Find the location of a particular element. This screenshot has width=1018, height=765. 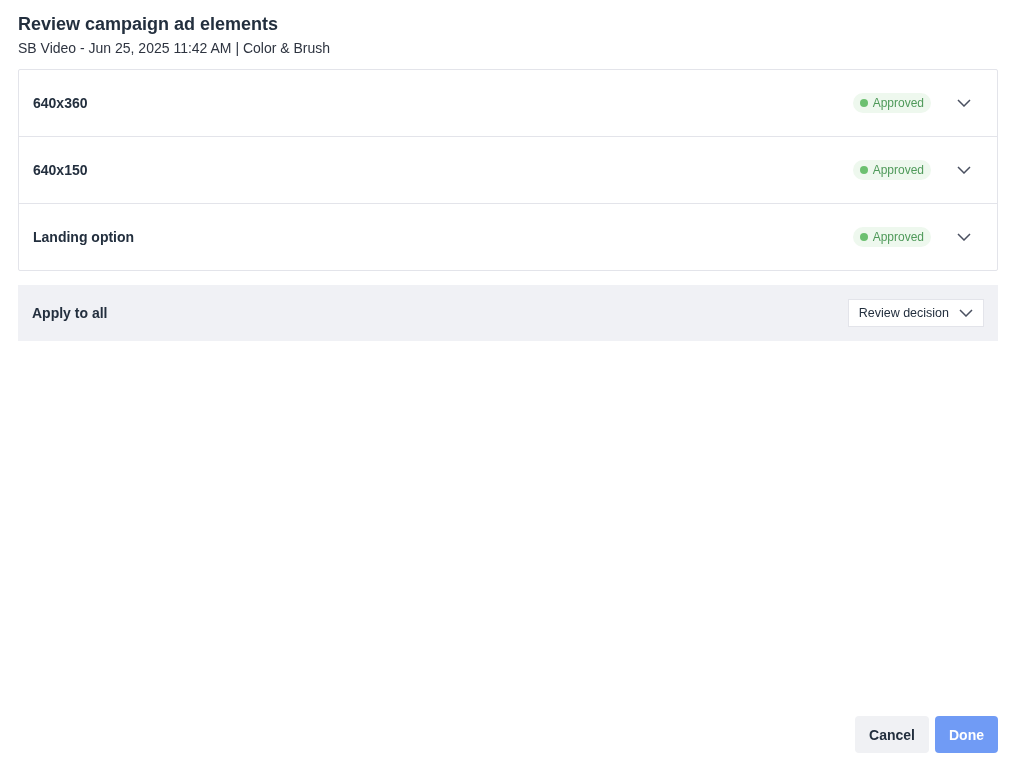

apply-all-label: Apply to all is located at coordinates (70, 313).